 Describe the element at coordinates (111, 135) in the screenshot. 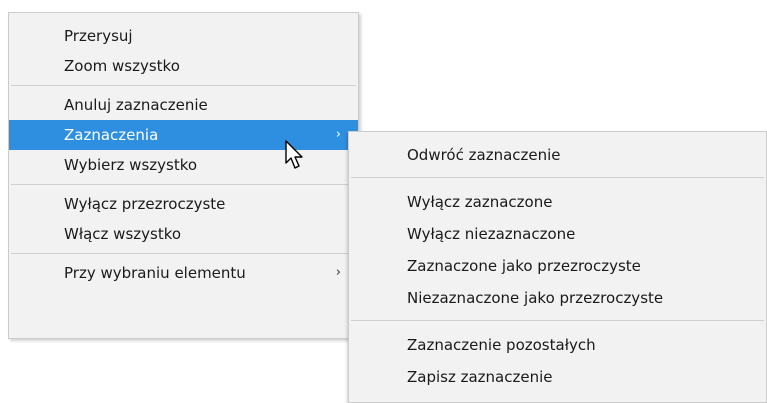

I see `menu-item-label: Zaznaczenia` at that location.